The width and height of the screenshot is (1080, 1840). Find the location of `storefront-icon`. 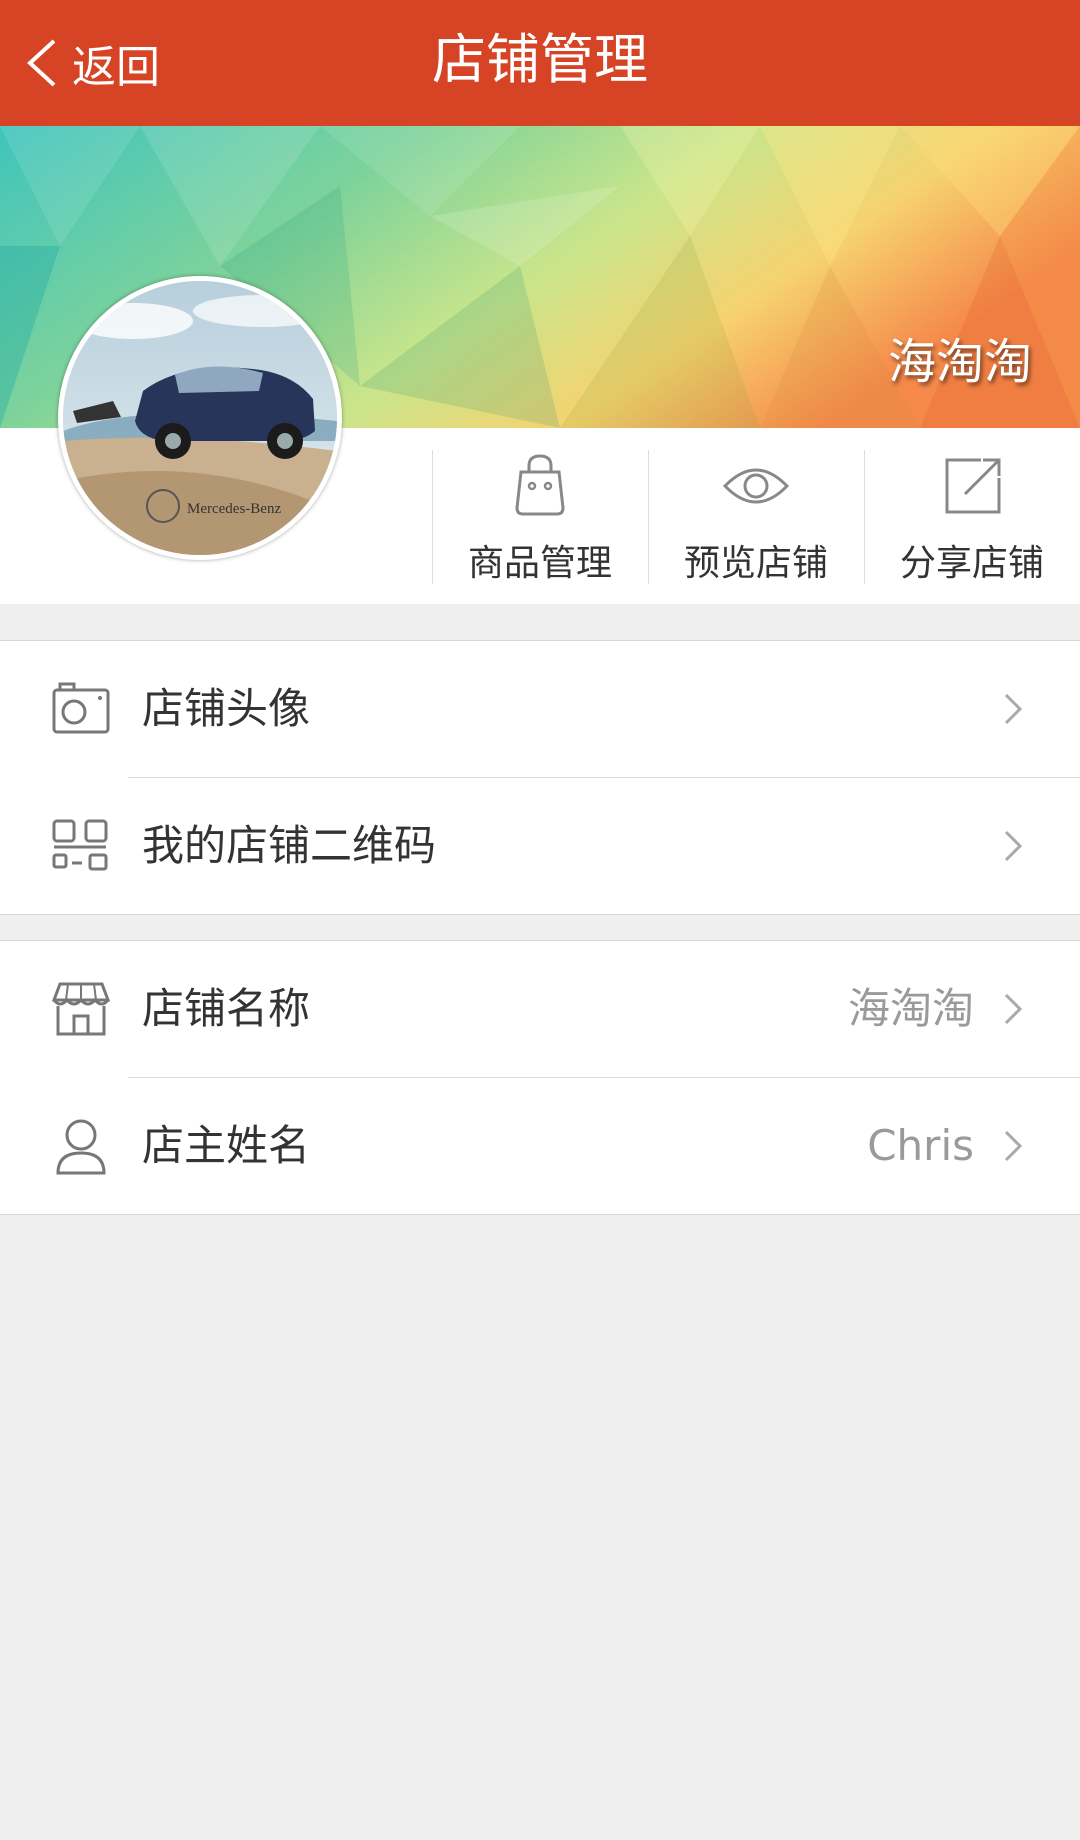

storefront-icon is located at coordinates (81, 1009).